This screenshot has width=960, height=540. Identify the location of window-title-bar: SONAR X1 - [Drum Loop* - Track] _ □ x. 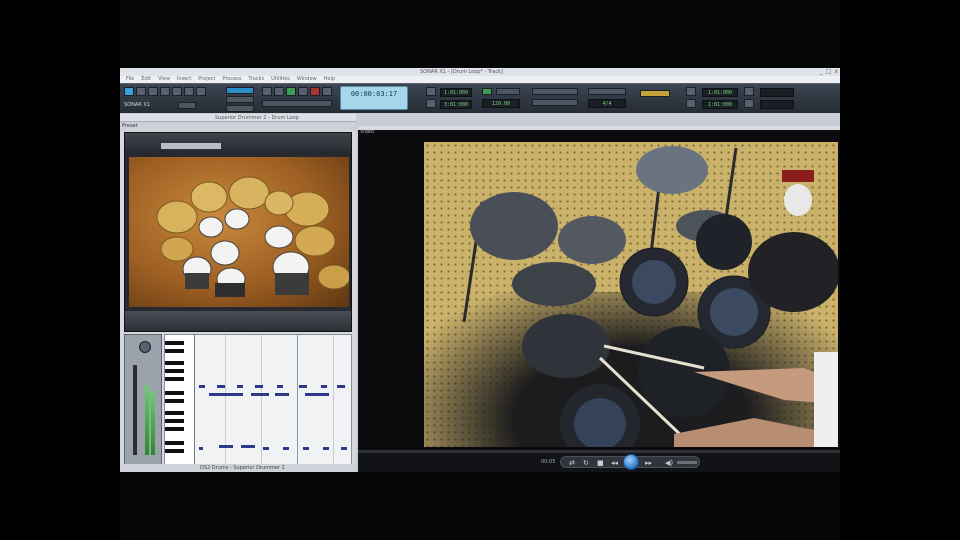
(480, 72).